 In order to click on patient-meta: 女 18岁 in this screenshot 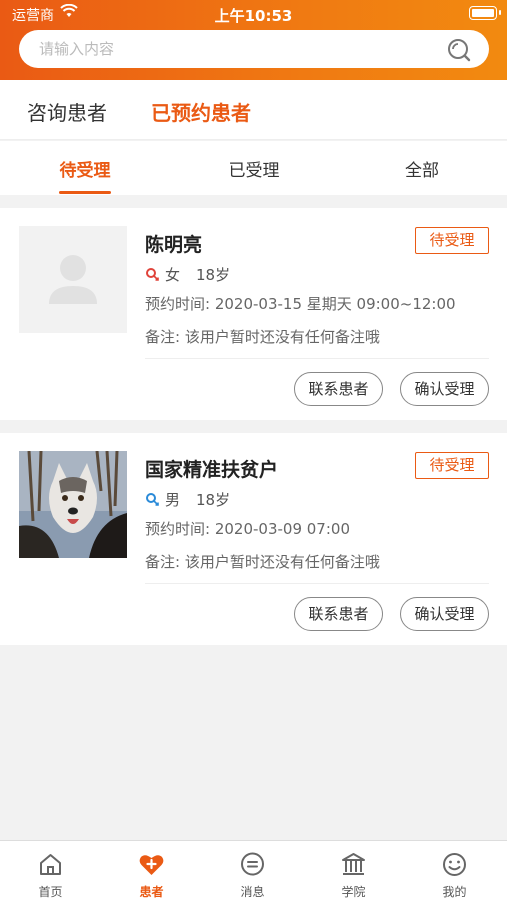, I will do `click(187, 274)`.